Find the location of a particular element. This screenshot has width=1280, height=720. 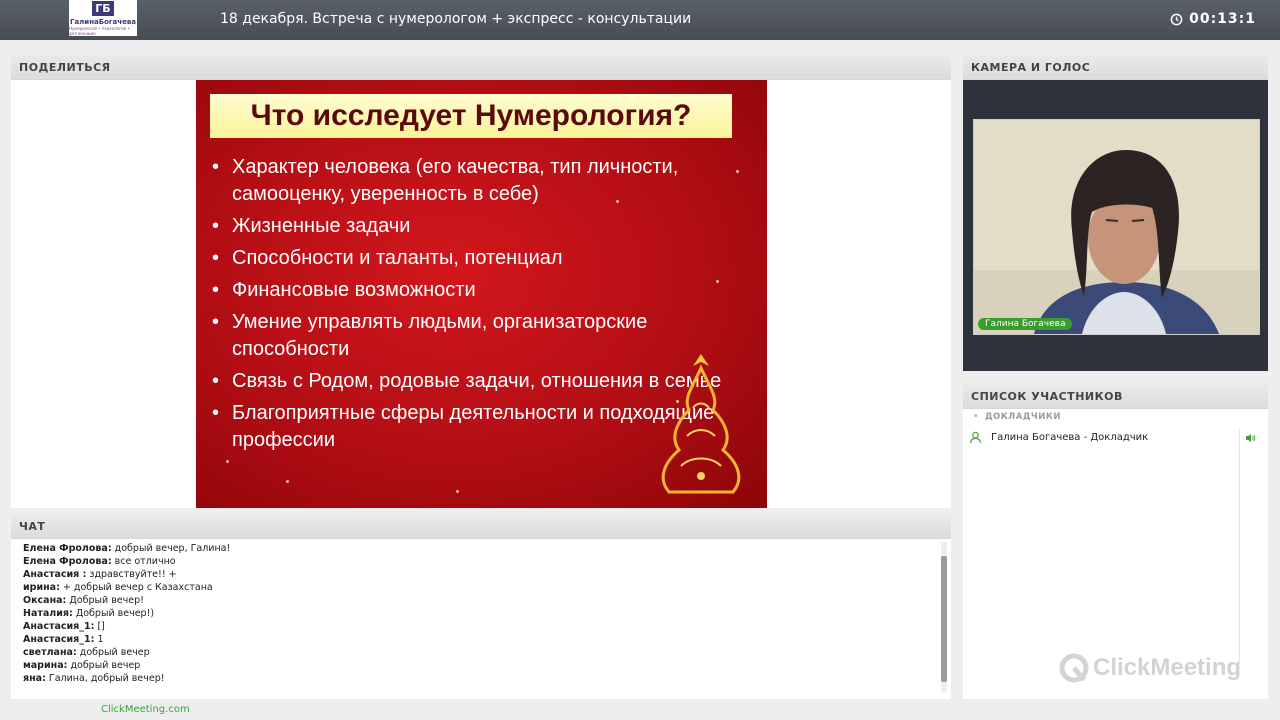

clickmeeting-watermark: ClickMeeting is located at coordinates (1149, 668).